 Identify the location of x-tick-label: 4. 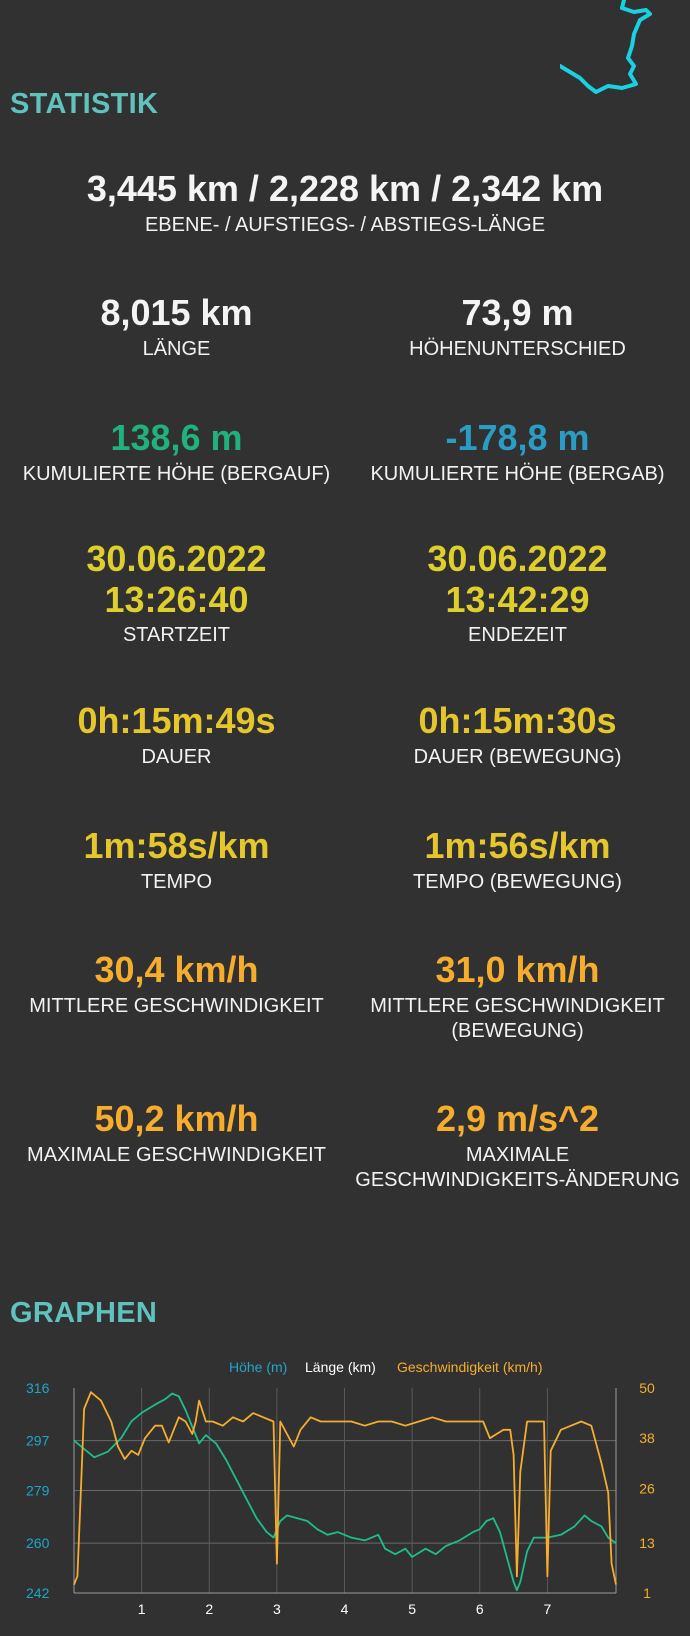
(345, 1609).